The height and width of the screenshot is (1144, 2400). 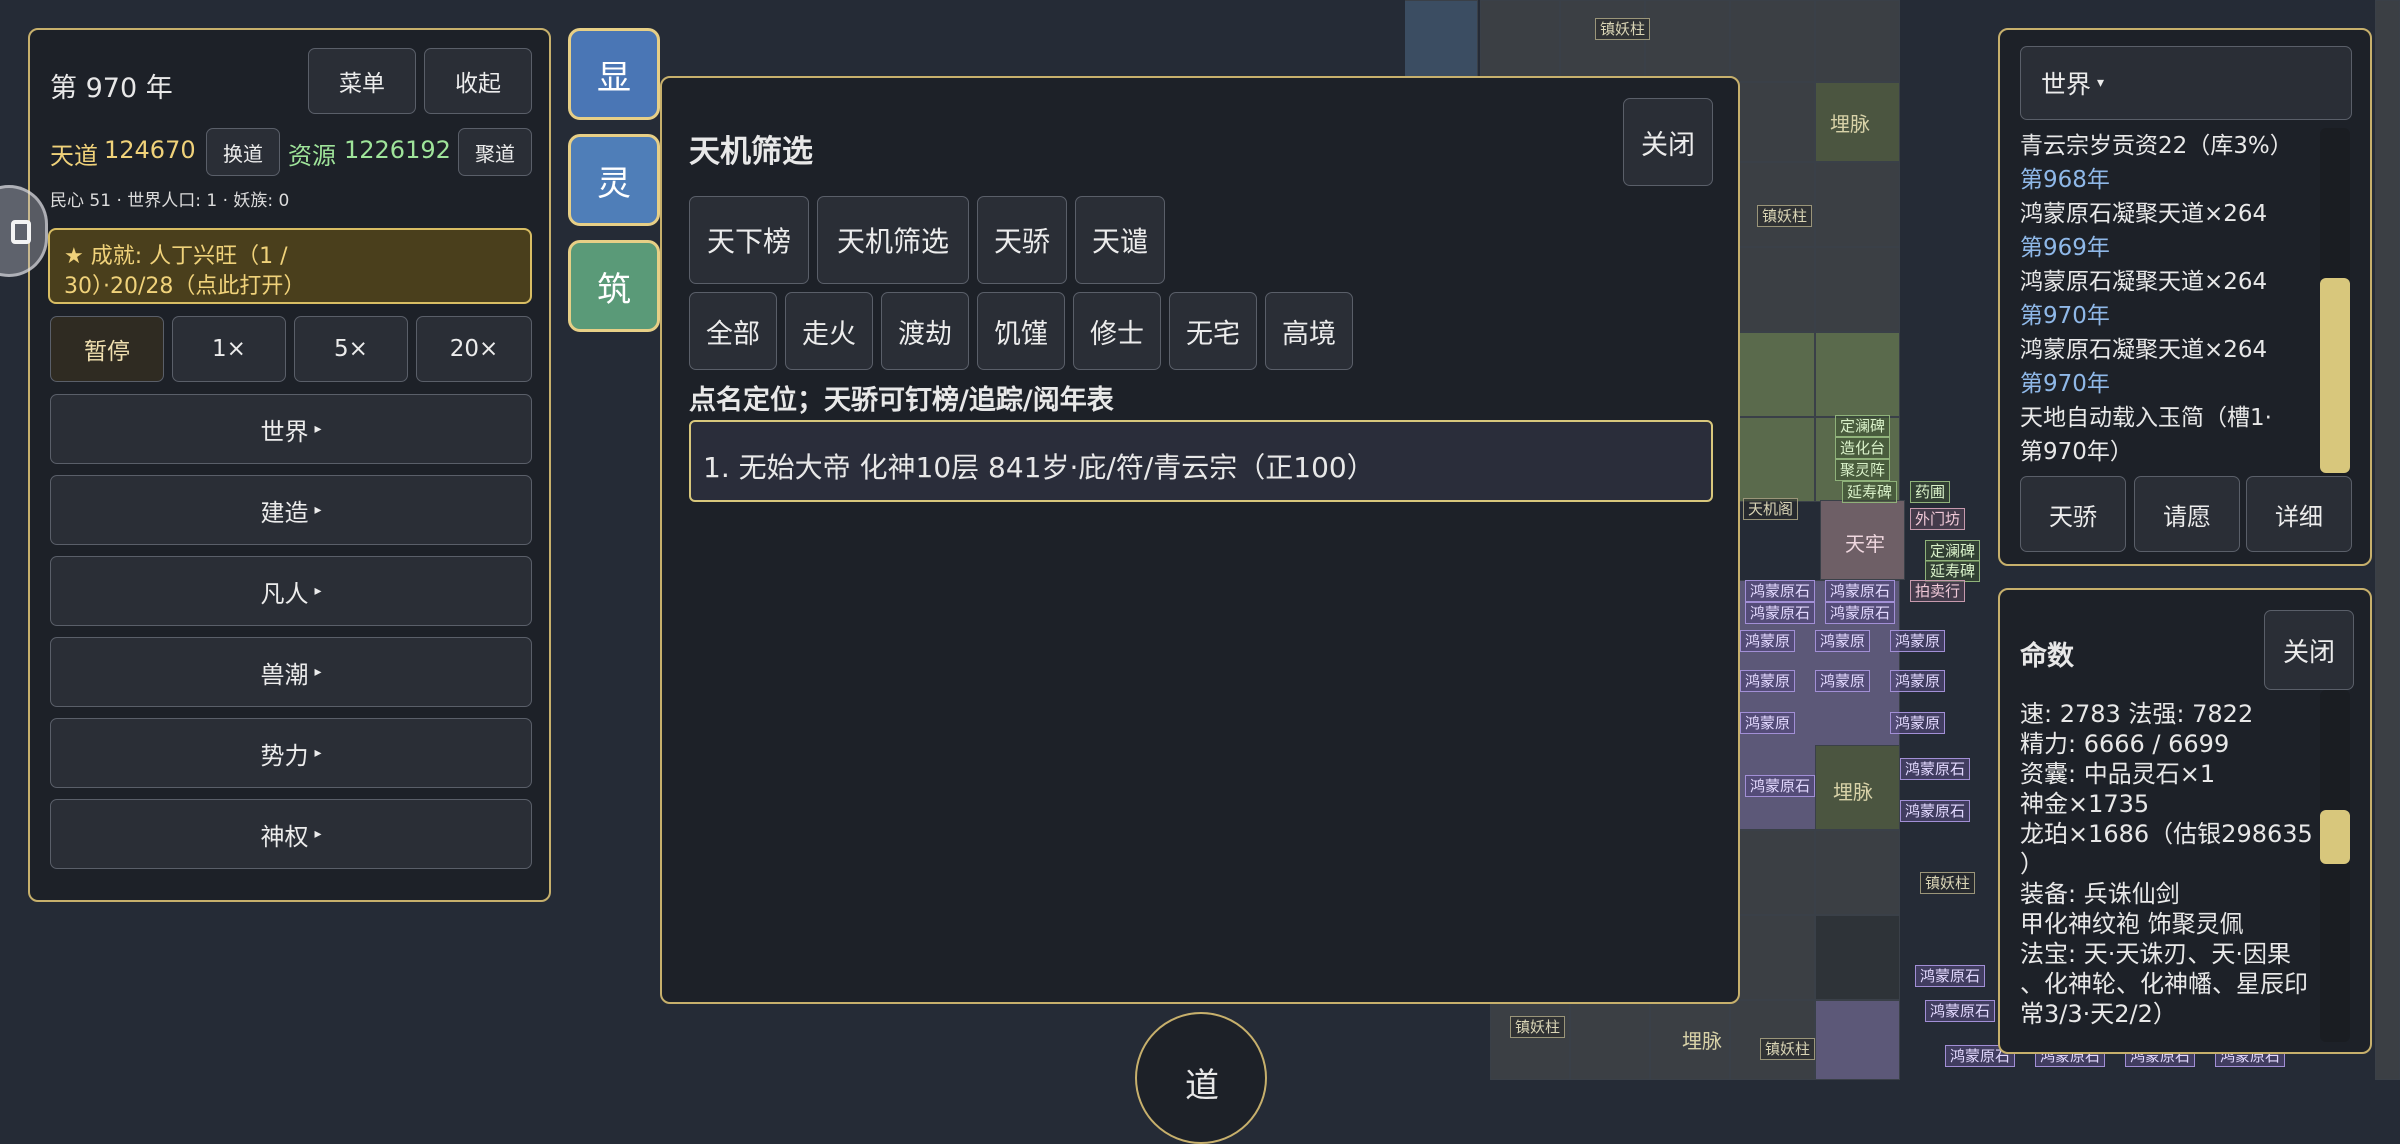 What do you see at coordinates (1022, 240) in the screenshot?
I see `tab-tianjiao: 天骄` at bounding box center [1022, 240].